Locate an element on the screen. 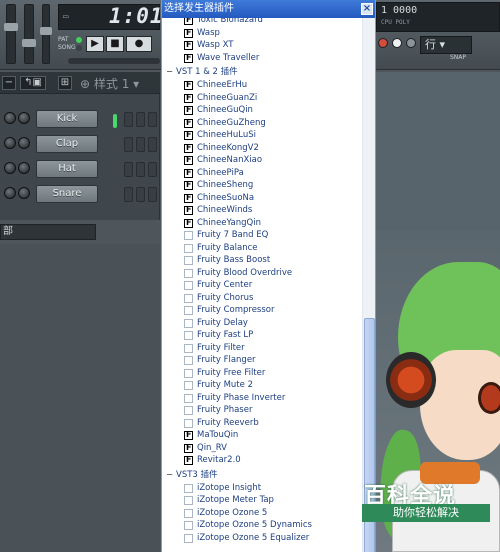 This screenshot has width=500, height=552. plugin-list-item: Fruity Filter is located at coordinates (262, 348).